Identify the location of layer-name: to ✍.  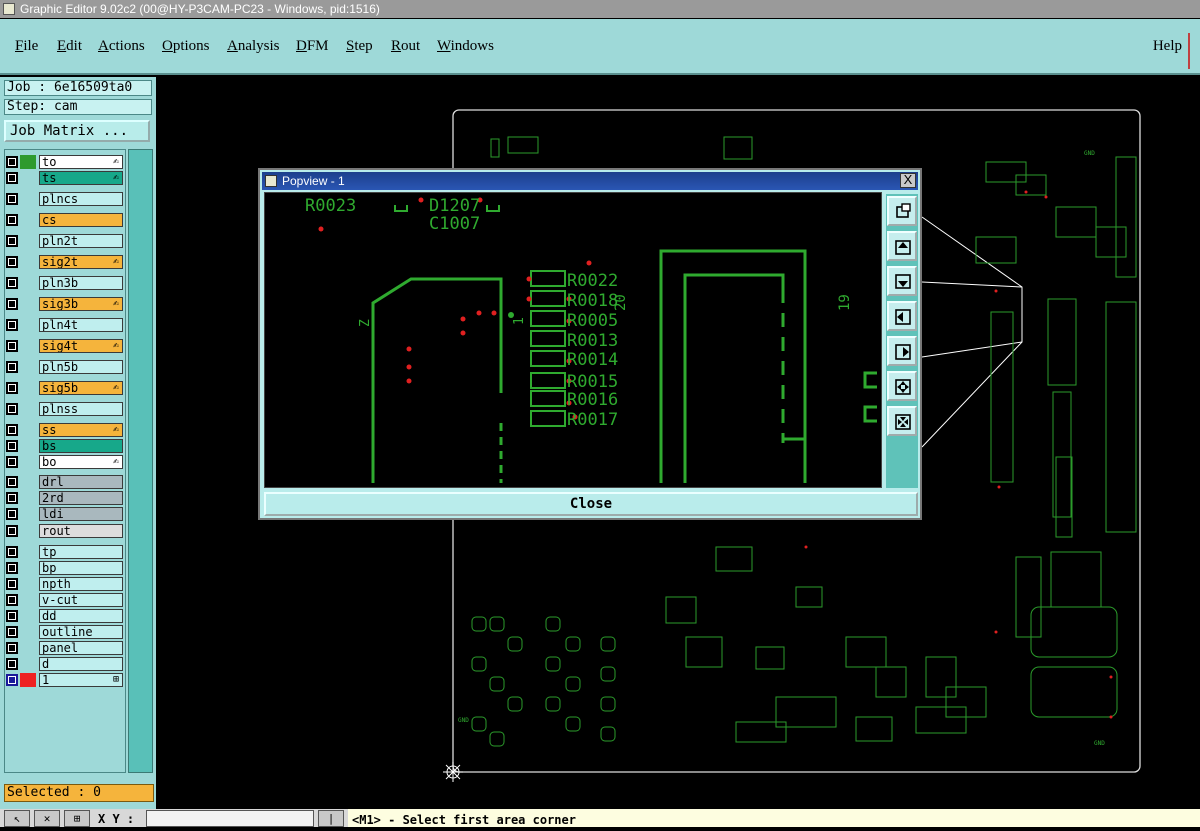
(81, 162).